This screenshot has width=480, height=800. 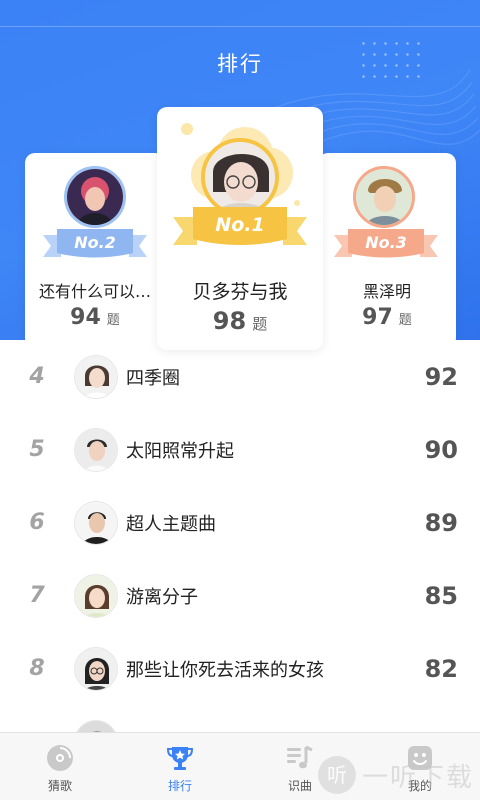 I want to click on rank-number: 4, so click(x=37, y=376).